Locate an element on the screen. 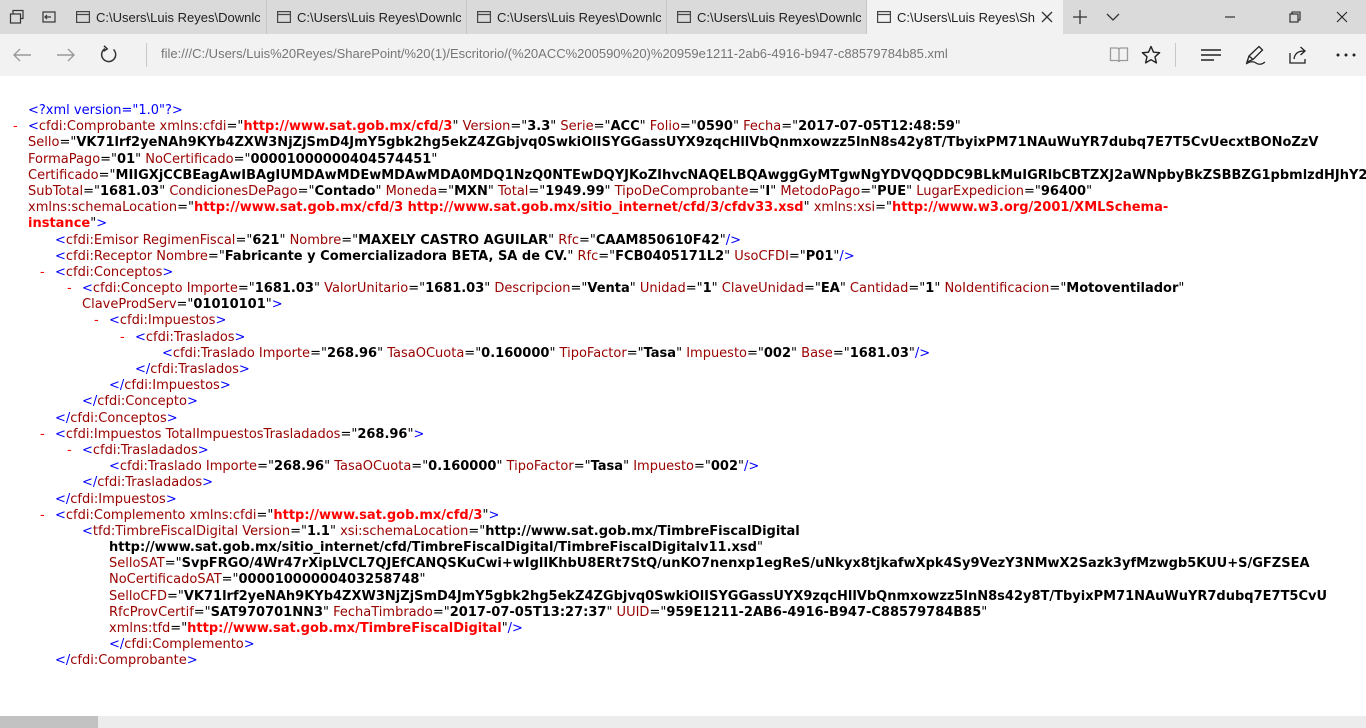 The image size is (1366, 728). new-tab-button is located at coordinates (1080, 17).